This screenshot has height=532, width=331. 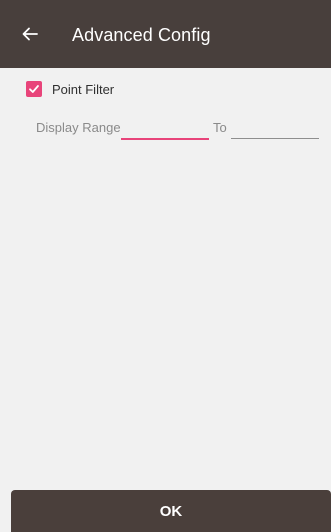 I want to click on point-filter-label: Point Filter, so click(x=83, y=89).